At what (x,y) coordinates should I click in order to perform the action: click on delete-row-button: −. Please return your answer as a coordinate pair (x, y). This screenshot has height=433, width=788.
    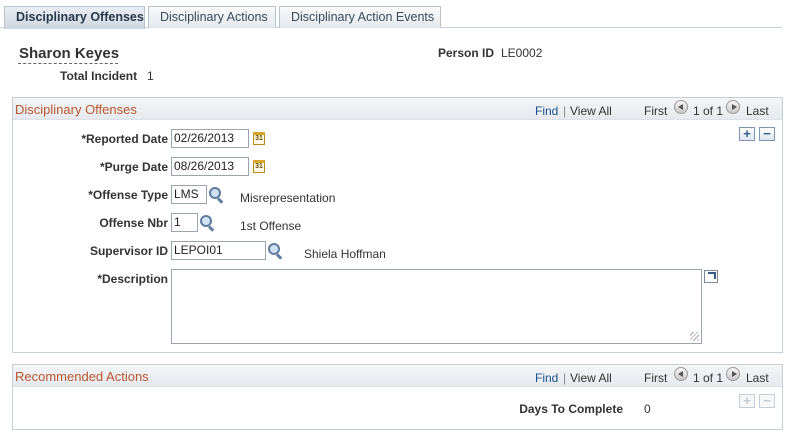
    Looking at the image, I should click on (767, 134).